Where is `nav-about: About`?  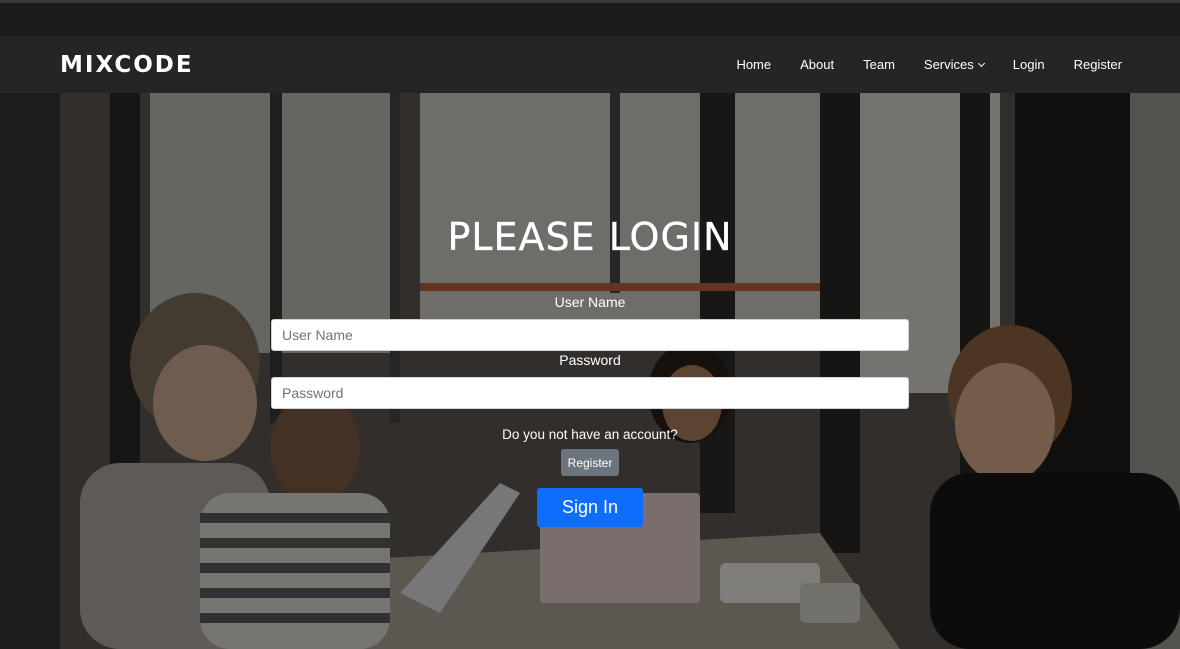 nav-about: About is located at coordinates (817, 64).